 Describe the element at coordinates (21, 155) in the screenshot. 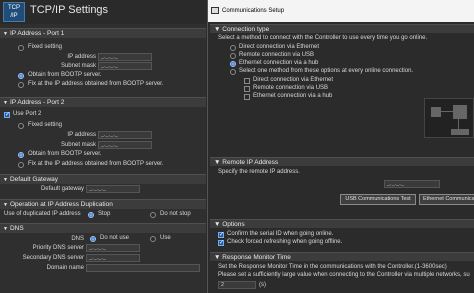

I see `port2-bootp-radio` at that location.